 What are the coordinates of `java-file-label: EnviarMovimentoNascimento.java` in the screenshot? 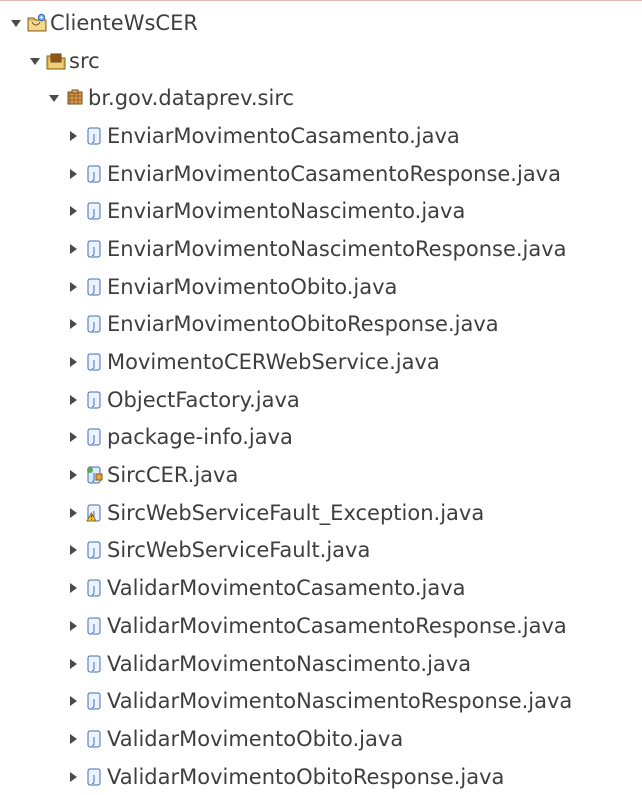 It's located at (286, 211).